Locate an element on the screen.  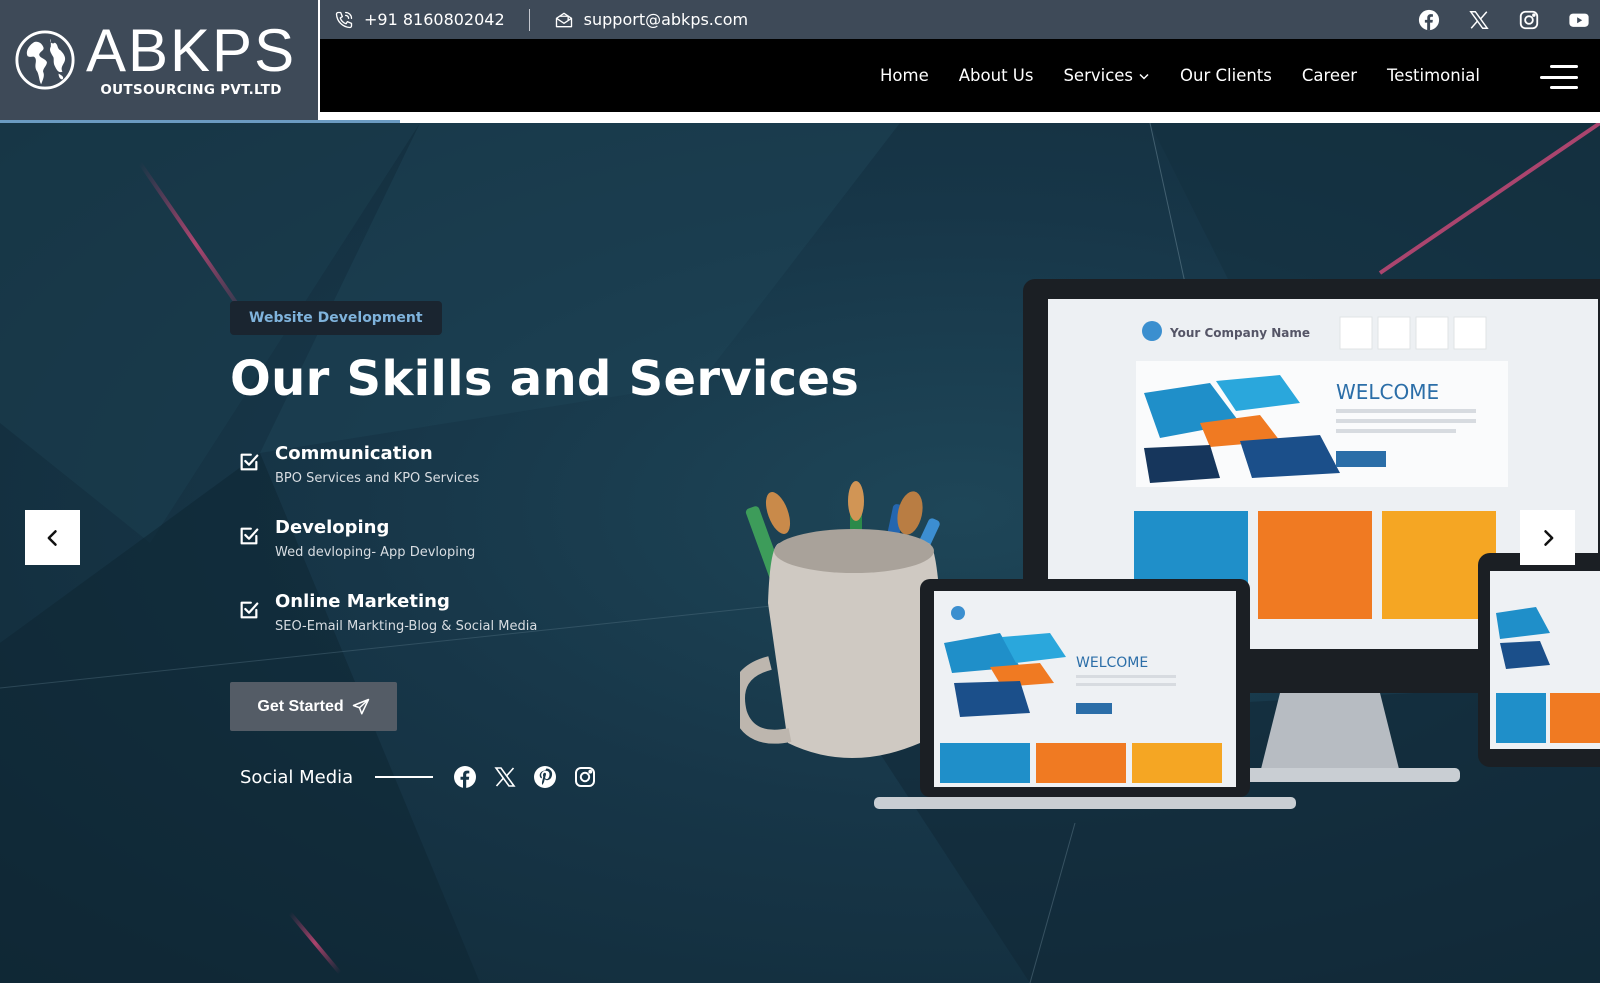
get-started-button: Get Started is located at coordinates (313, 706).